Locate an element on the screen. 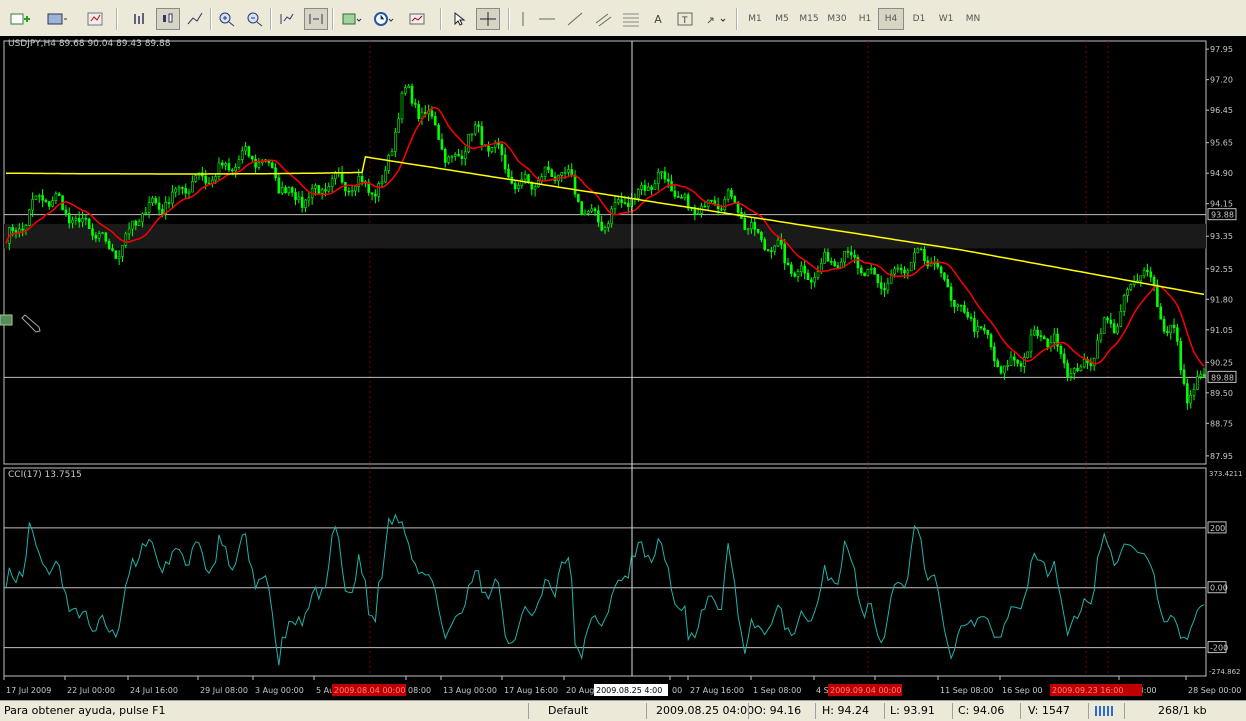 This screenshot has width=1246, height=721. bar-close: C: 94.06 is located at coordinates (981, 710).